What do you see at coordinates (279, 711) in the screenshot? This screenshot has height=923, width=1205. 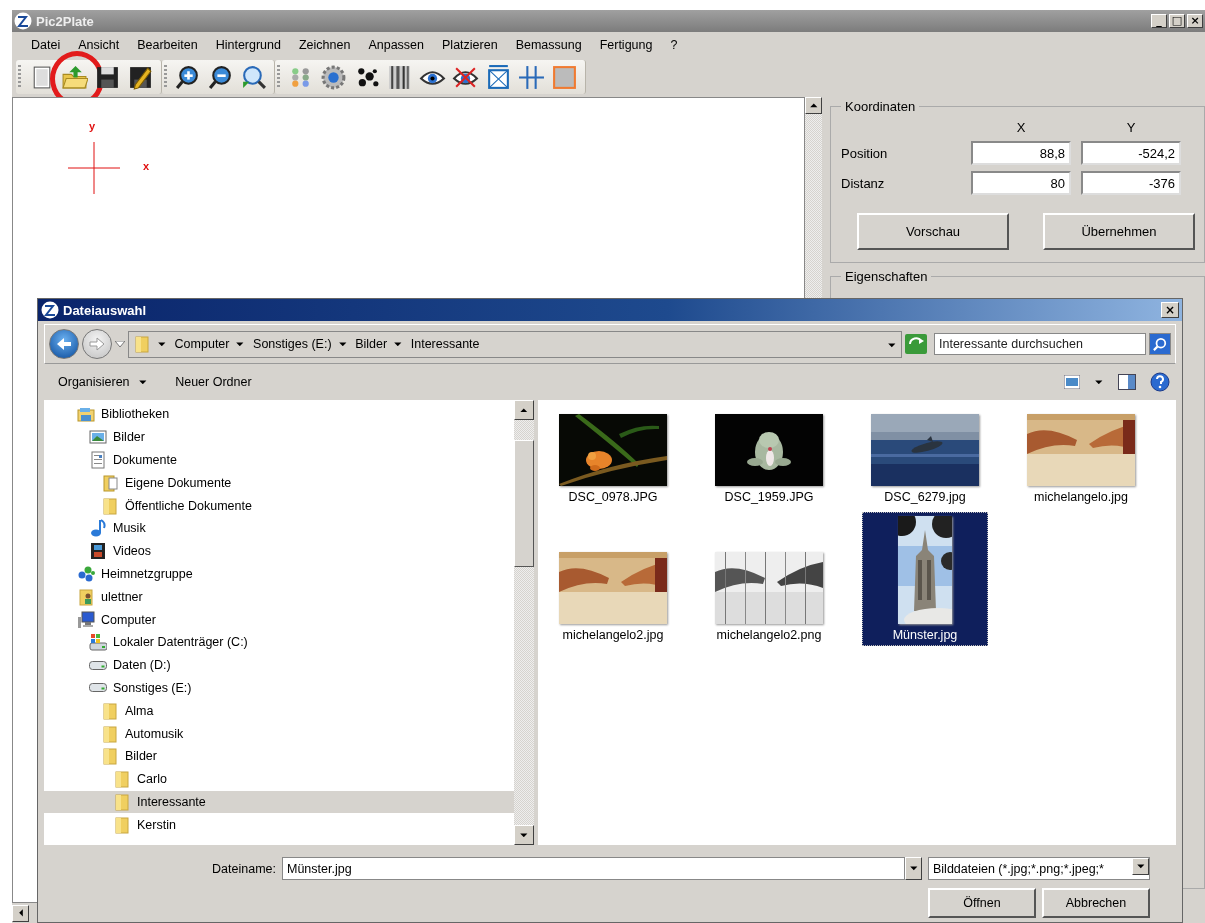 I see `tree-item: Alma` at bounding box center [279, 711].